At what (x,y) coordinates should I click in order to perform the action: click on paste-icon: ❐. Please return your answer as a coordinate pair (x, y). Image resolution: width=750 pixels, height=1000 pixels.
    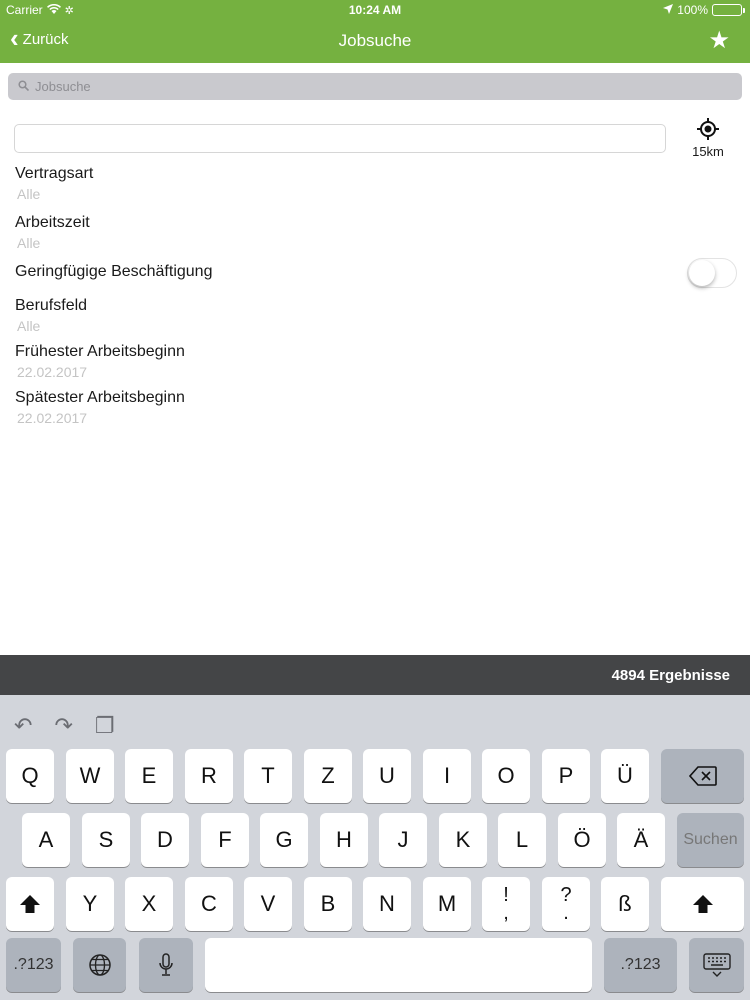
    Looking at the image, I should click on (105, 726).